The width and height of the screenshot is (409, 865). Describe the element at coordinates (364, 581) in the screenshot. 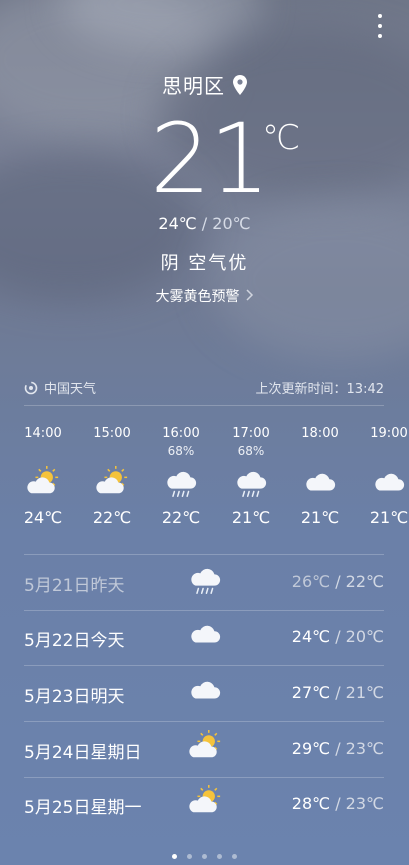

I see `day-low: 22℃` at that location.